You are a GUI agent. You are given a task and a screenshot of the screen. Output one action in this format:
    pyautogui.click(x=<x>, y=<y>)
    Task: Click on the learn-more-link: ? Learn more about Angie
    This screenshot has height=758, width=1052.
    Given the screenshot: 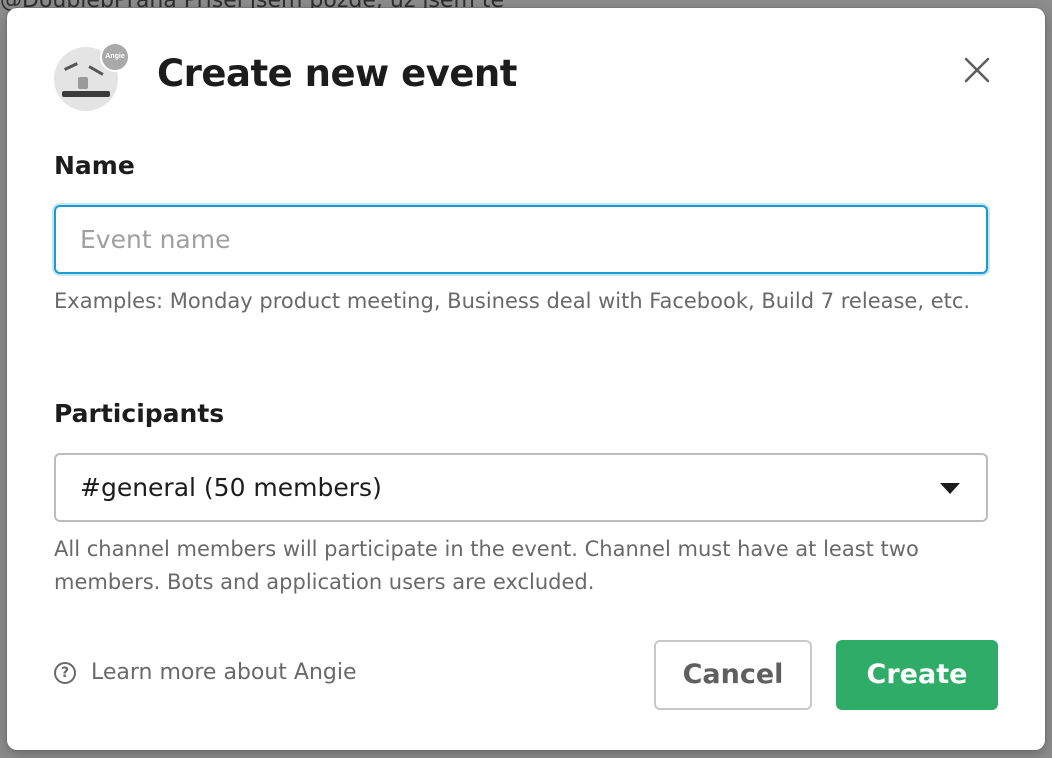 What is the action you would take?
    pyautogui.click(x=205, y=672)
    